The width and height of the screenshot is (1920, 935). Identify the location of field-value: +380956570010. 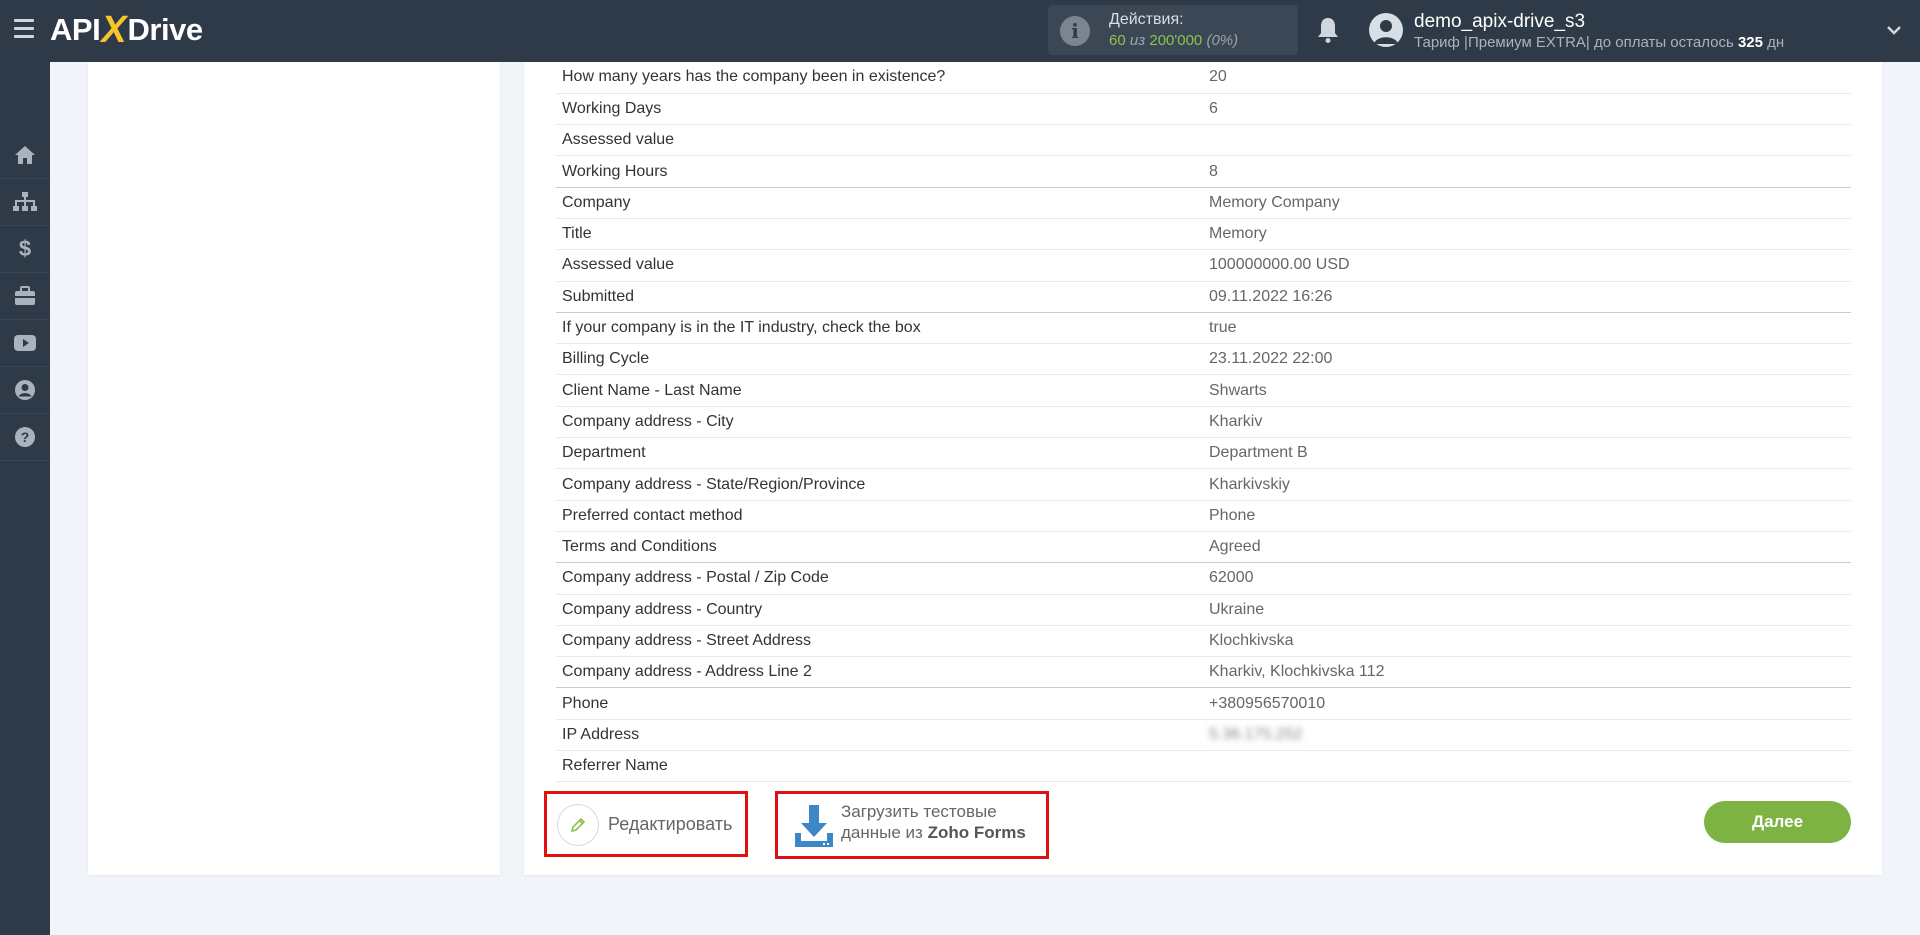
(1267, 703).